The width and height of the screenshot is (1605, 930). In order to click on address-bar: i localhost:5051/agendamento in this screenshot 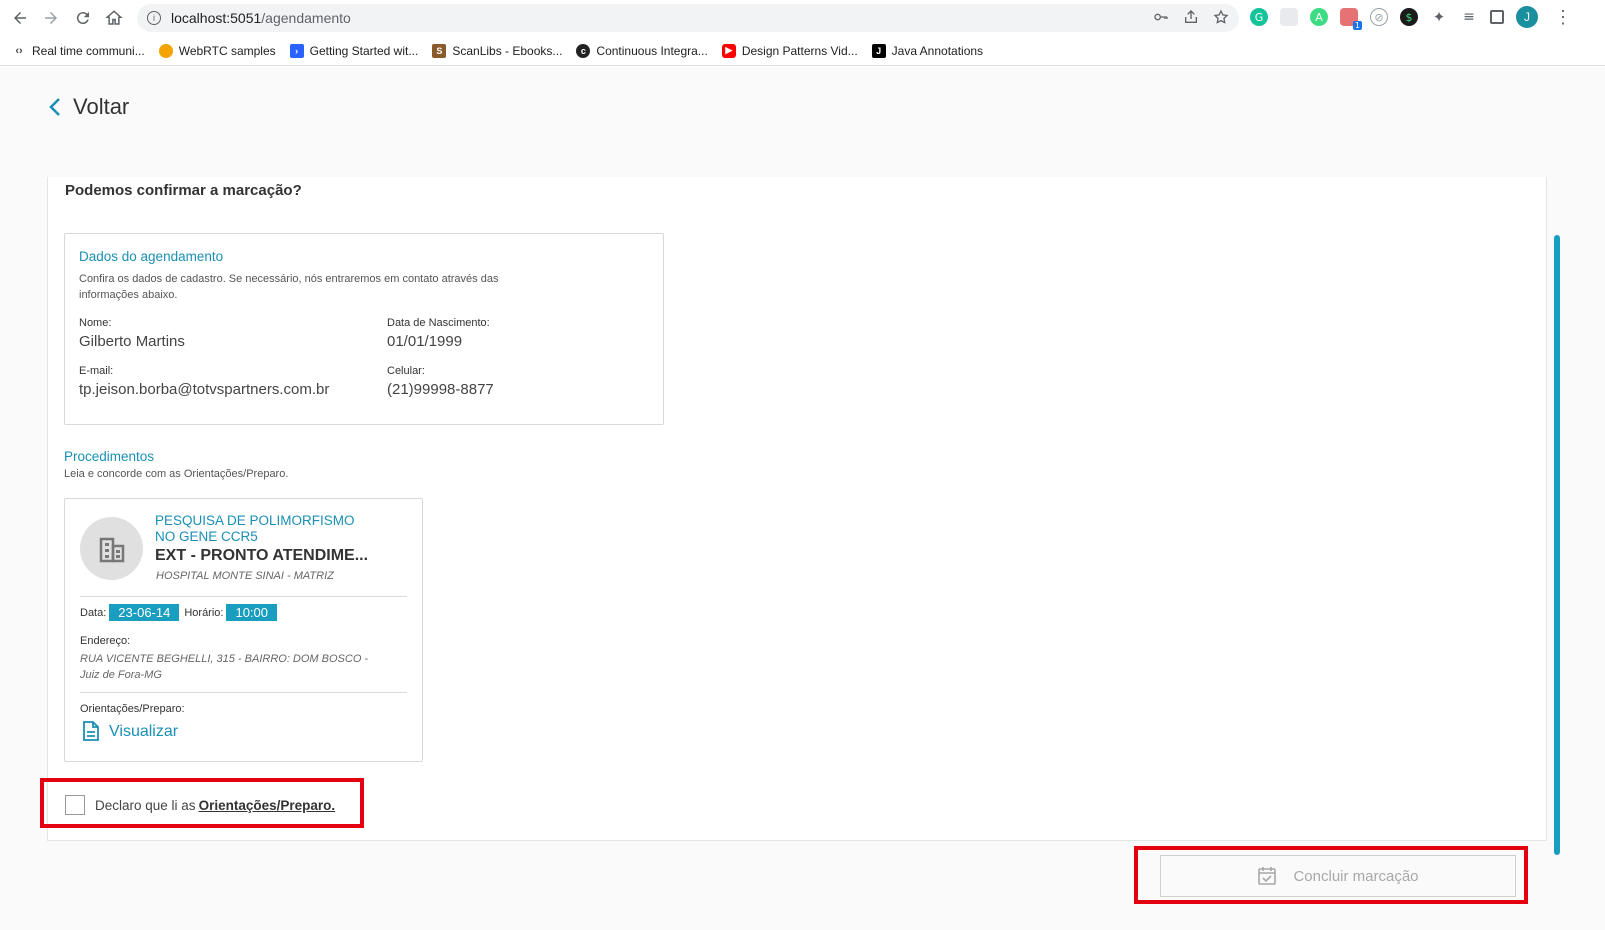, I will do `click(688, 18)`.